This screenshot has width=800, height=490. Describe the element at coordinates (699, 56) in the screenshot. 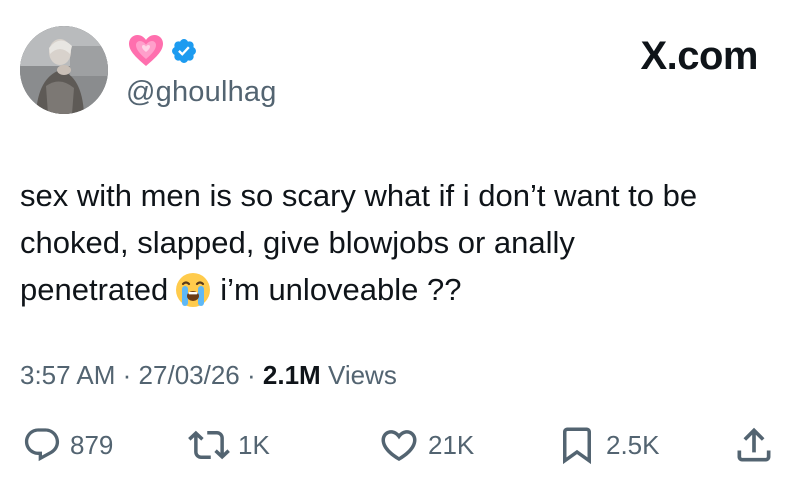

I see `brand-logo: X.com` at that location.